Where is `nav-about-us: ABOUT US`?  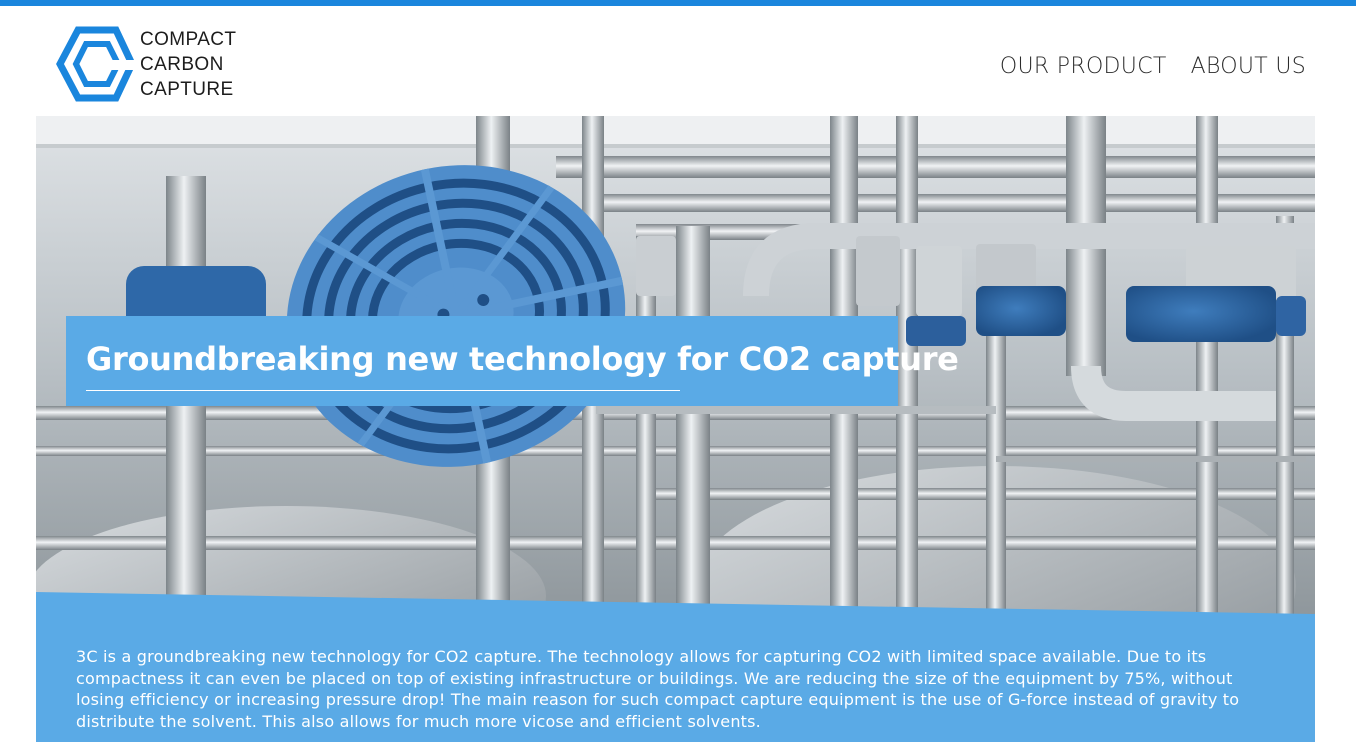
nav-about-us: ABOUT US is located at coordinates (1248, 66).